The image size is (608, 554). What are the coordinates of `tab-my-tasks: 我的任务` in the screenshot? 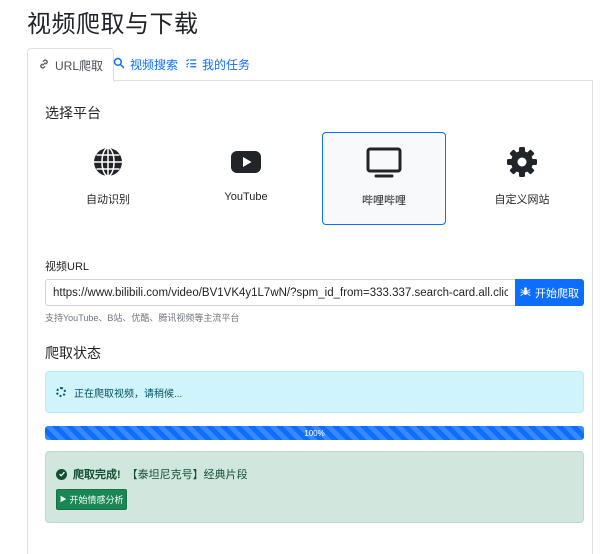 It's located at (217, 64).